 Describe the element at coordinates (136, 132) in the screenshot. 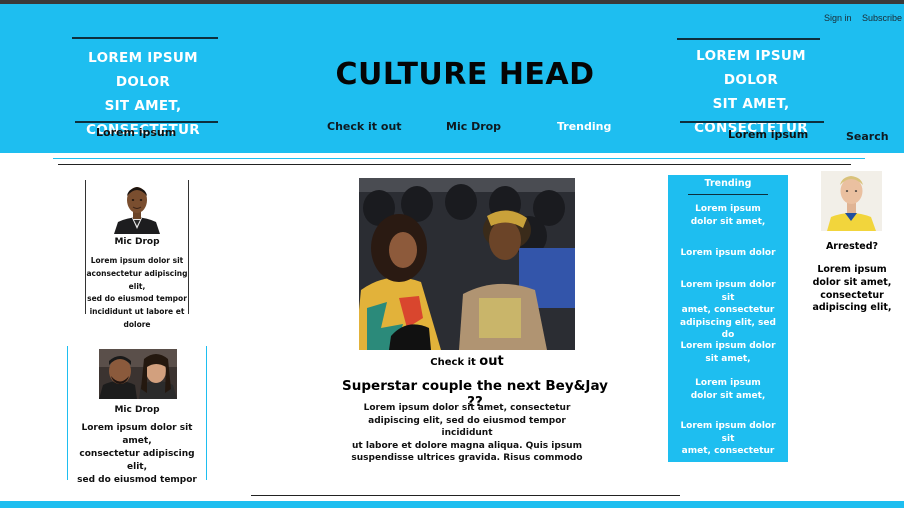

I see `left-promo-sub: Lorem ipsum` at that location.